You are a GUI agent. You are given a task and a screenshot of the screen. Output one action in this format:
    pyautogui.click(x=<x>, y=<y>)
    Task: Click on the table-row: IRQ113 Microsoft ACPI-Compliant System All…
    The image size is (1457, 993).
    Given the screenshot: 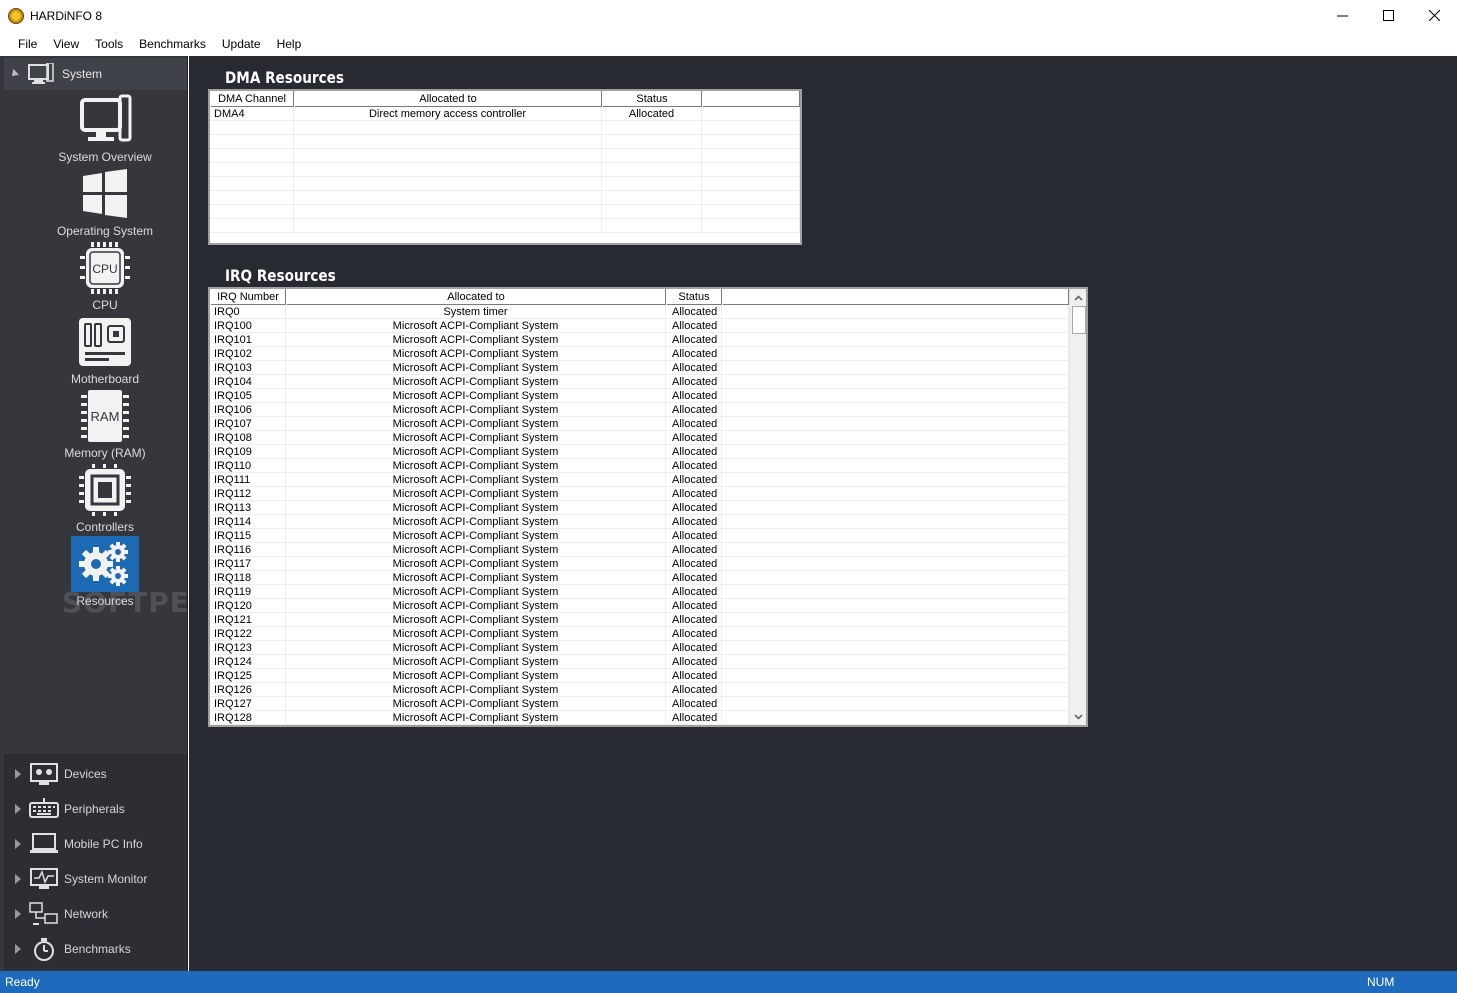 What is the action you would take?
    pyautogui.click(x=639, y=508)
    